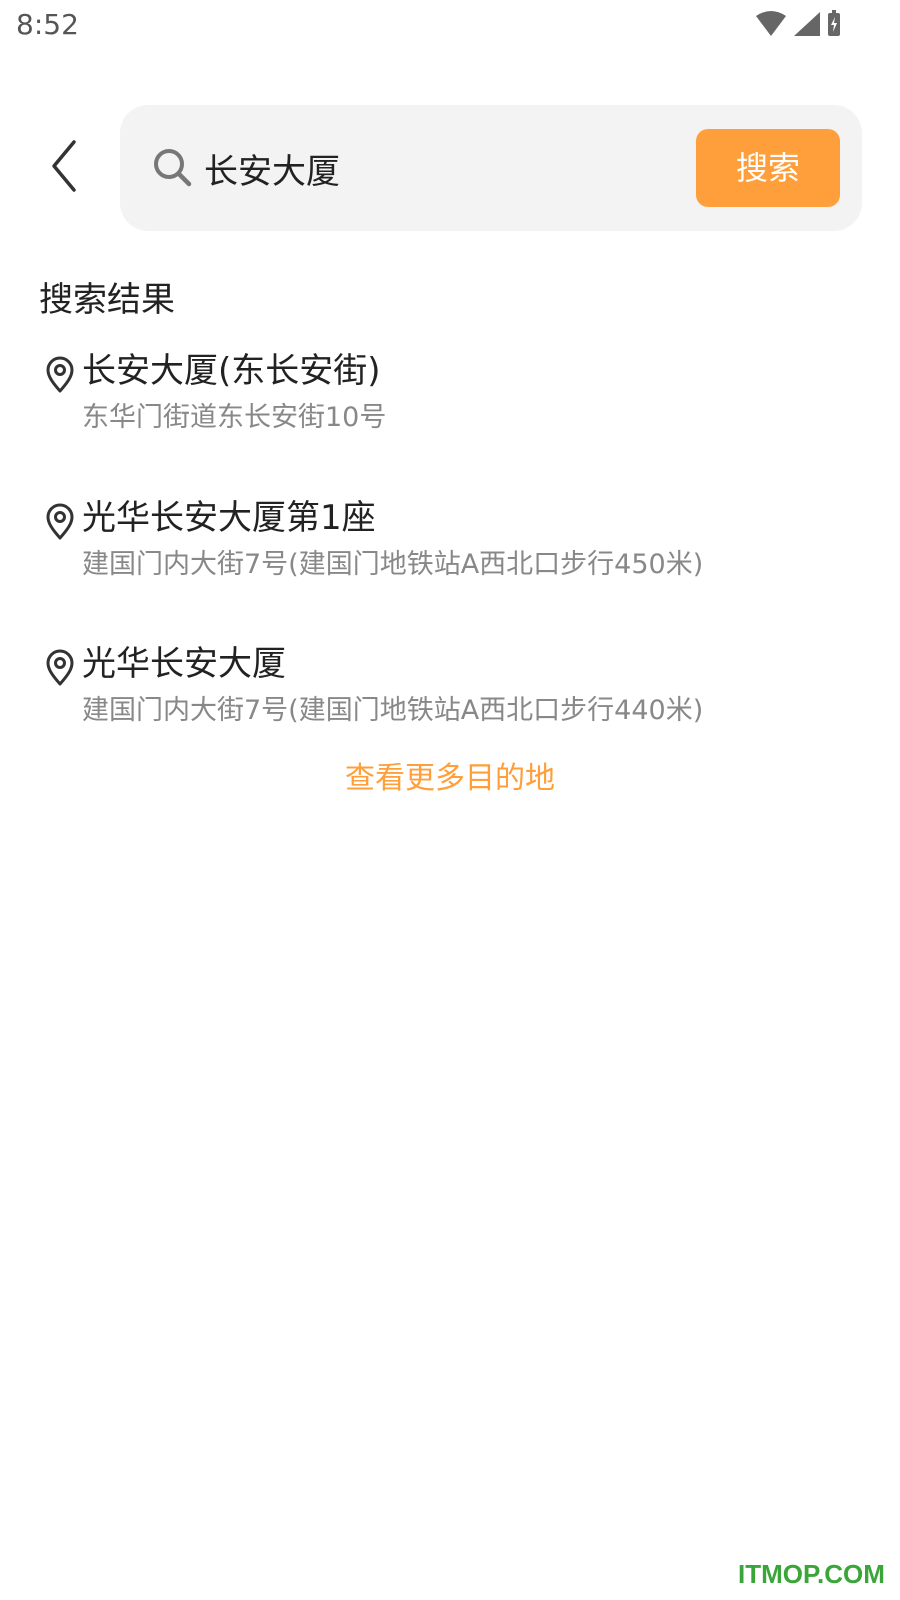  Describe the element at coordinates (811, 1574) in the screenshot. I see `watermark: ITMOP.COM` at that location.